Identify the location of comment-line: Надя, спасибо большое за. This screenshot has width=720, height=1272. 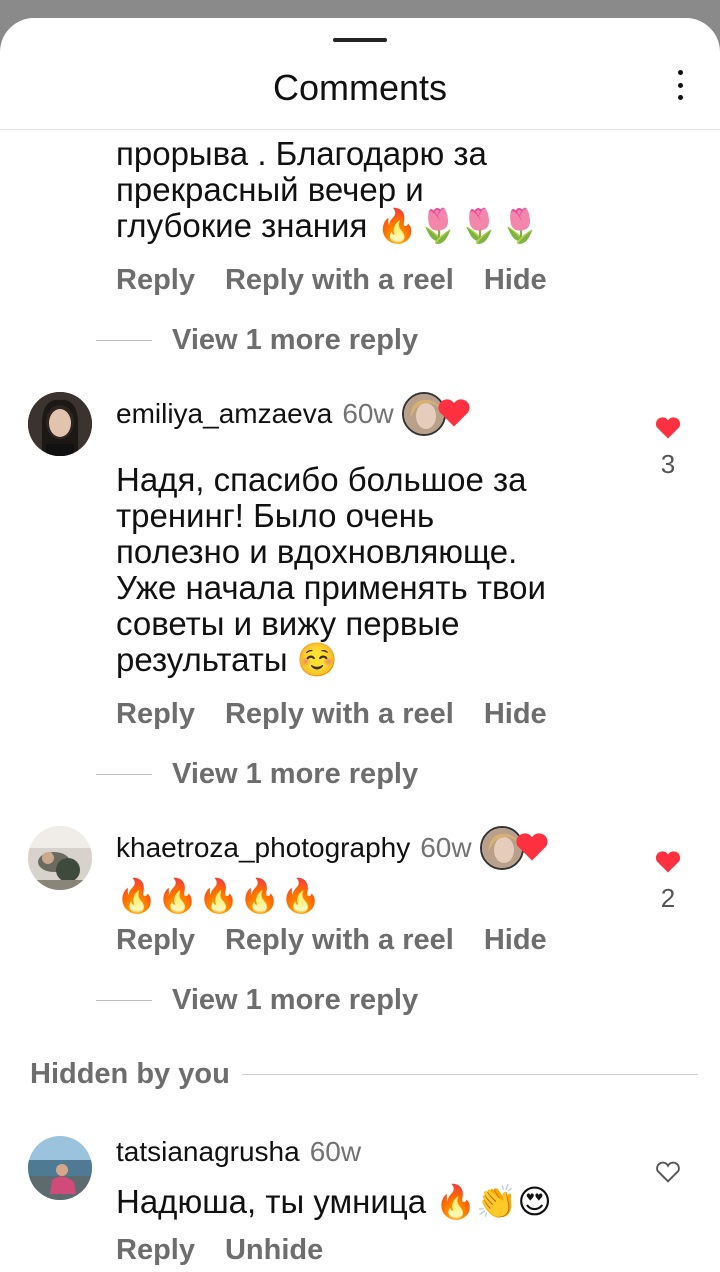
(321, 479).